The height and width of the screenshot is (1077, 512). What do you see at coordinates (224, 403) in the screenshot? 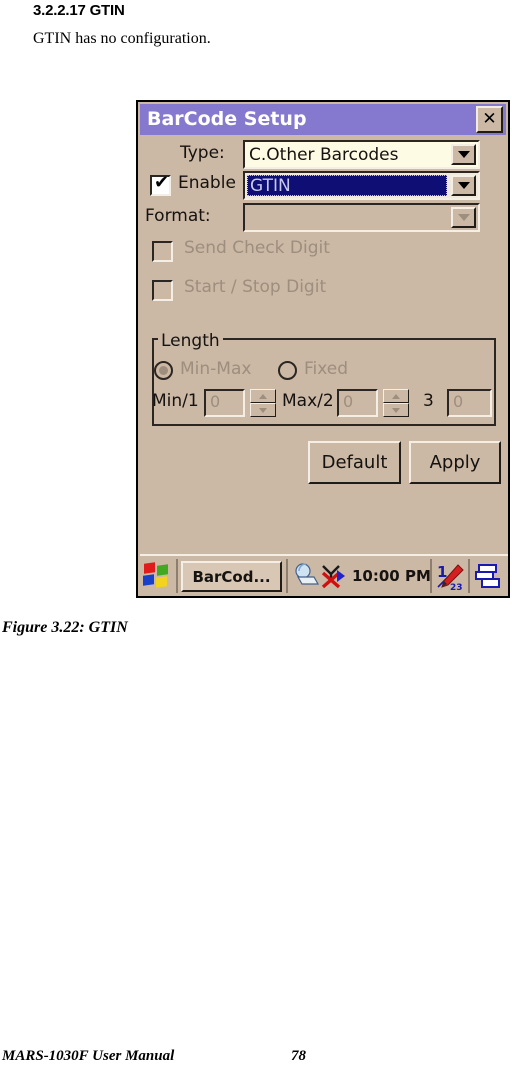
I see `min-length-input: 0` at bounding box center [224, 403].